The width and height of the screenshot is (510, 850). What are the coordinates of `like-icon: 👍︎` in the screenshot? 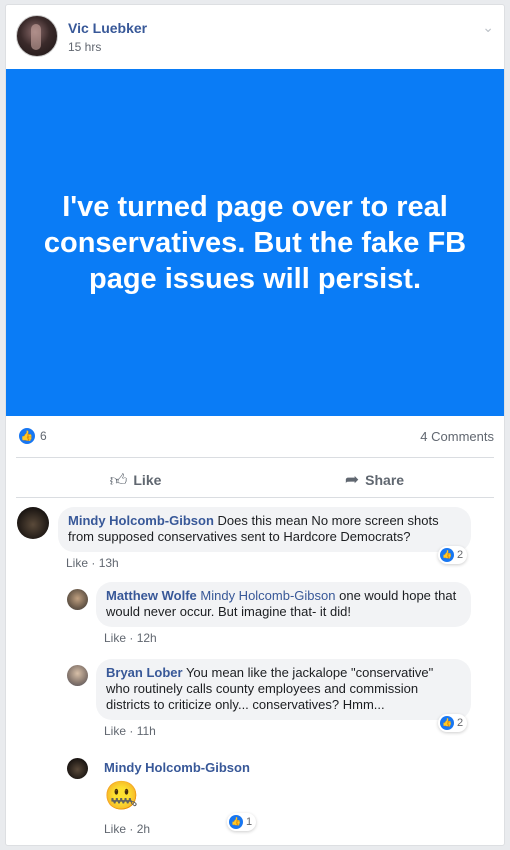 It's located at (118, 480).